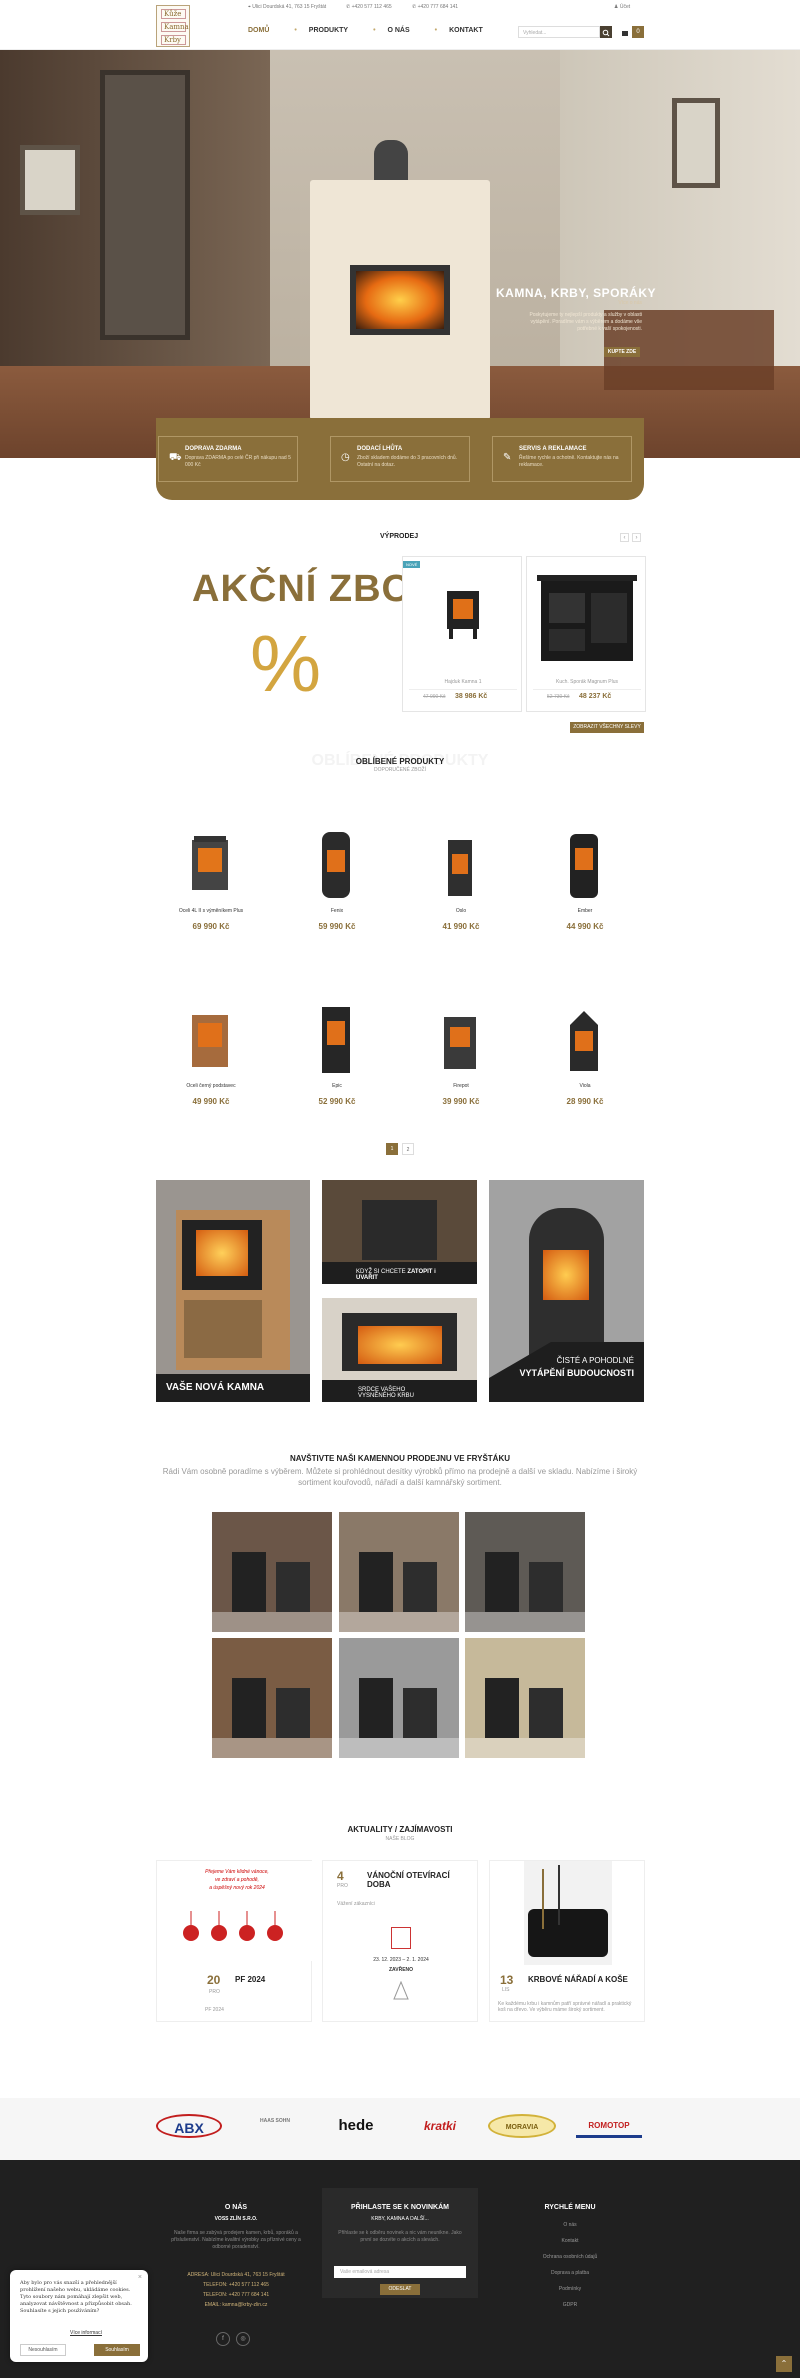 This screenshot has height=2378, width=800. What do you see at coordinates (607, 727) in the screenshot?
I see `show-all-sales-button: ZOBRAZIT VŠECHNY SLEVY` at bounding box center [607, 727].